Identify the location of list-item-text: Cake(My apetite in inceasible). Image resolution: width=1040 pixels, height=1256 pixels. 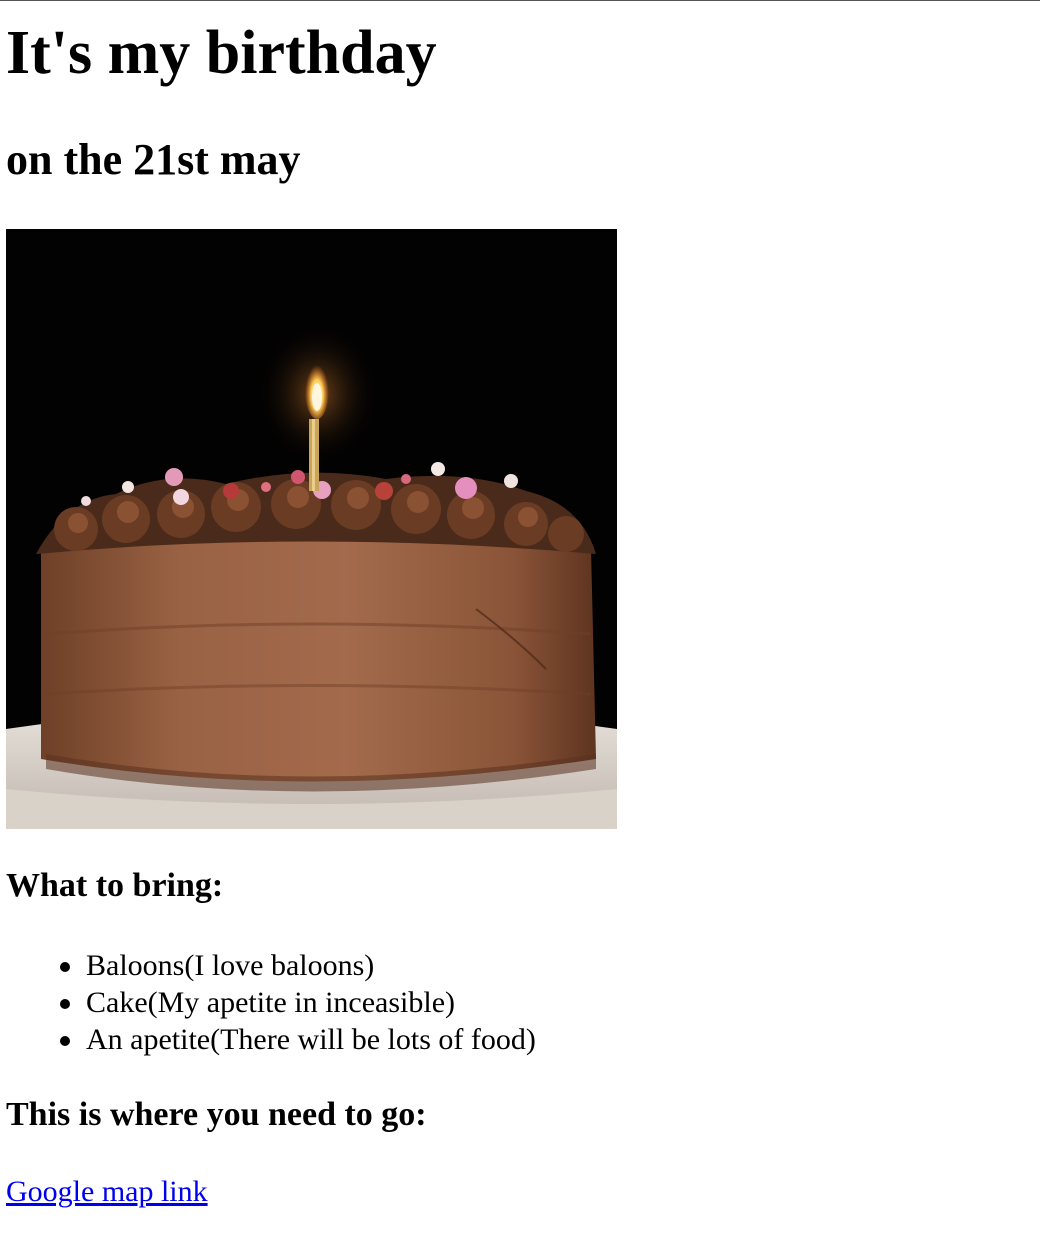
(271, 1002).